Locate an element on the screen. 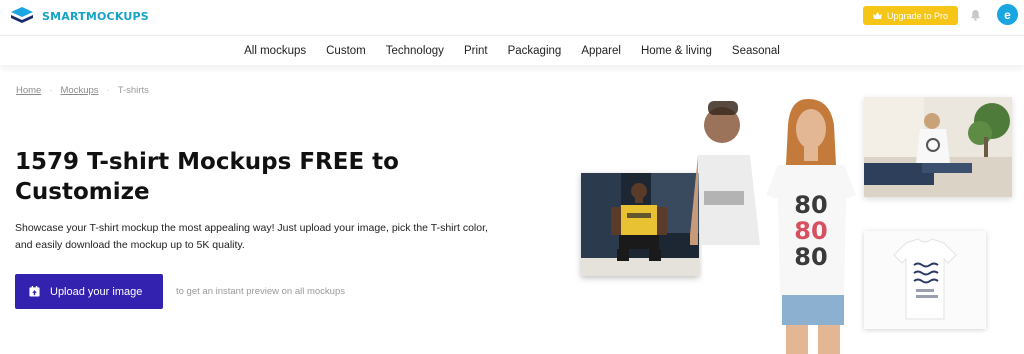 This screenshot has width=1024, height=354. mockup-photo-models: 80 80 80 is located at coordinates (790, 224).